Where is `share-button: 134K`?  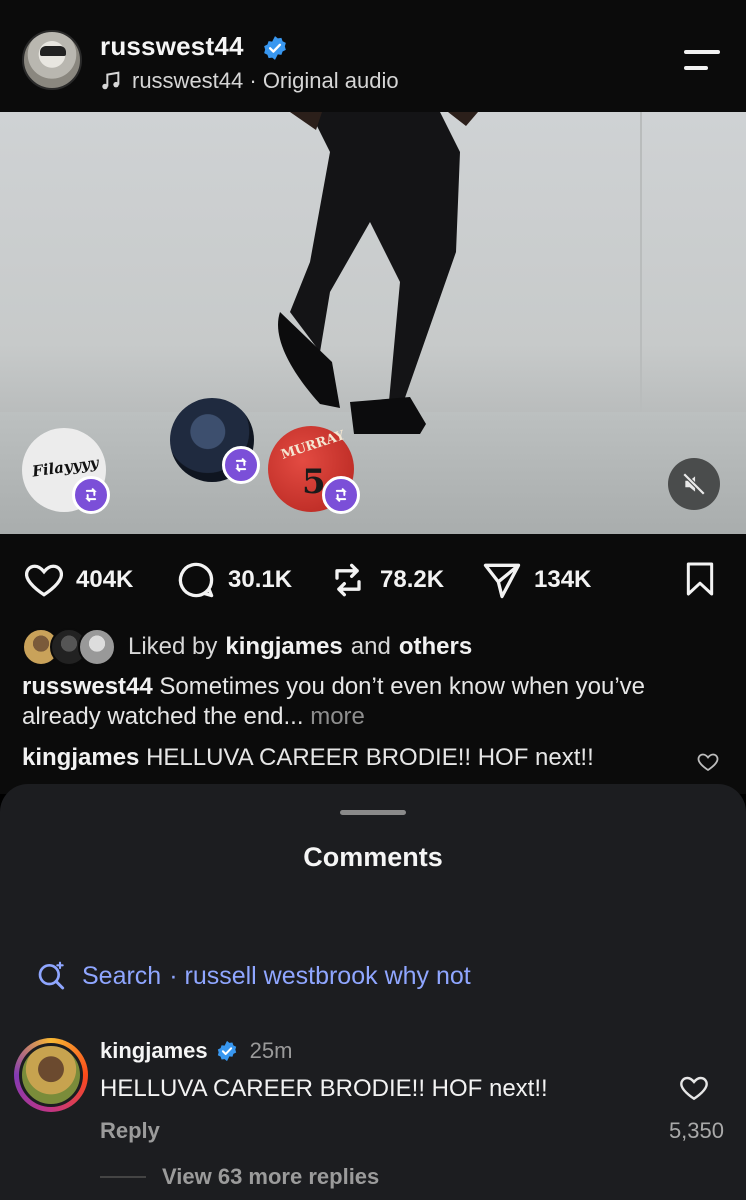
share-button: 134K is located at coordinates (535, 580).